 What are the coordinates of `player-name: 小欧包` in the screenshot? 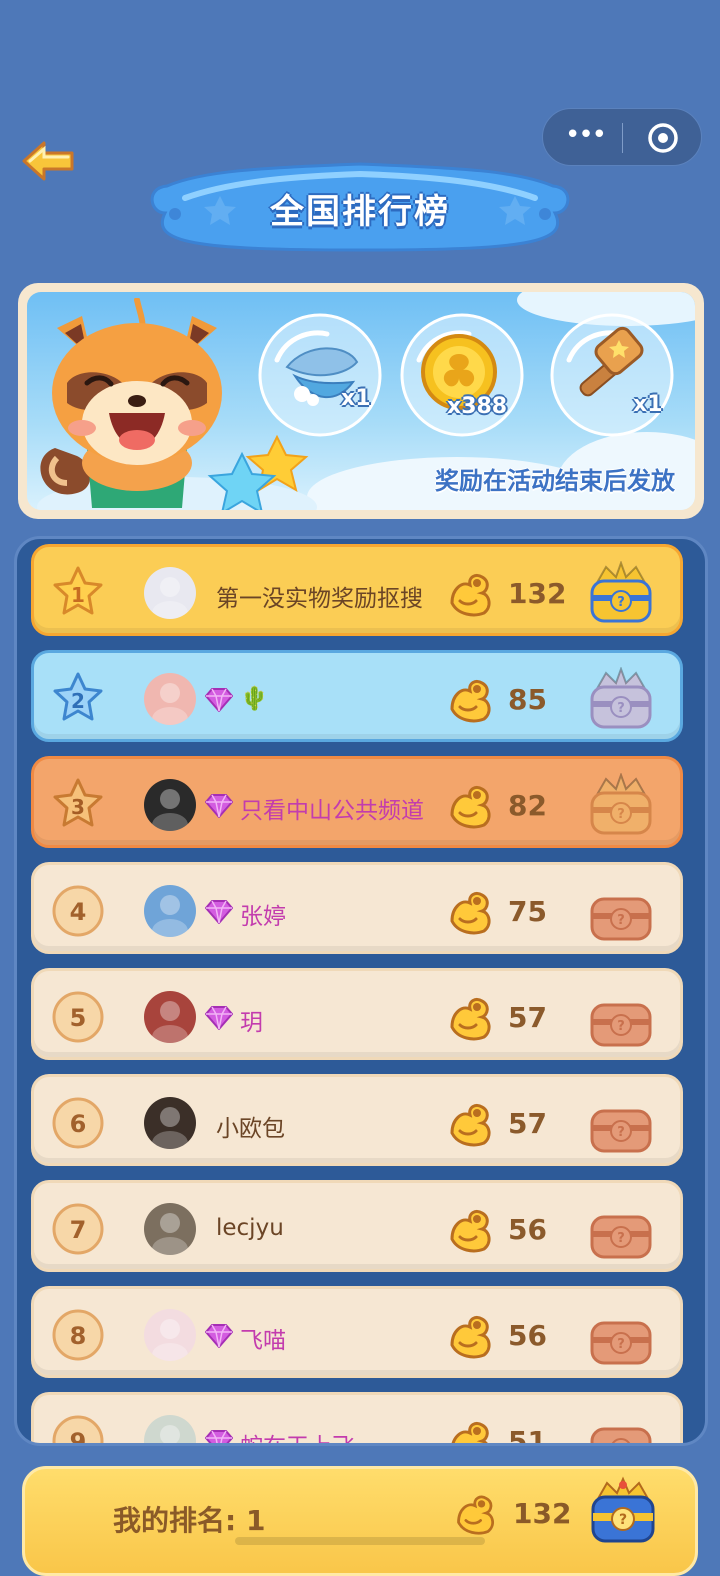 It's located at (250, 1129).